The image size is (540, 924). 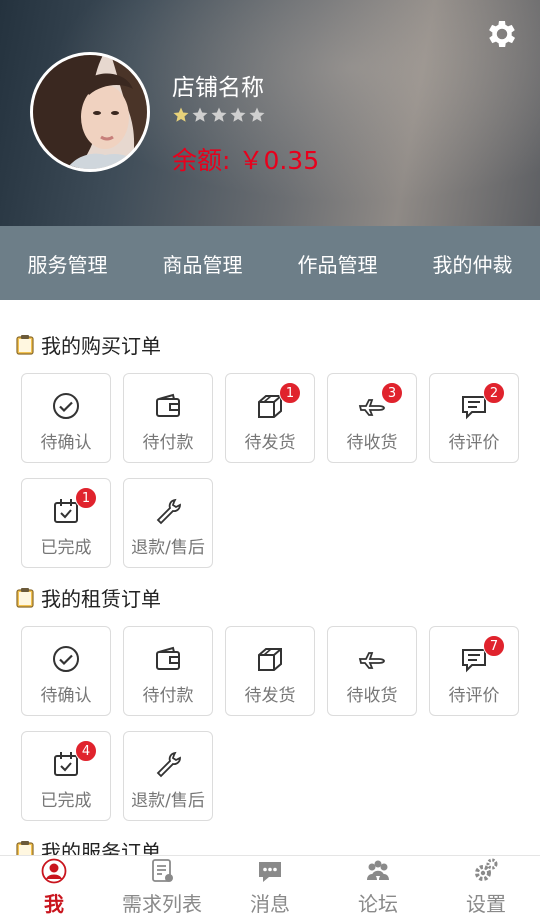 What do you see at coordinates (66, 776) in the screenshot?
I see `order-status-tile: 已完成 4` at bounding box center [66, 776].